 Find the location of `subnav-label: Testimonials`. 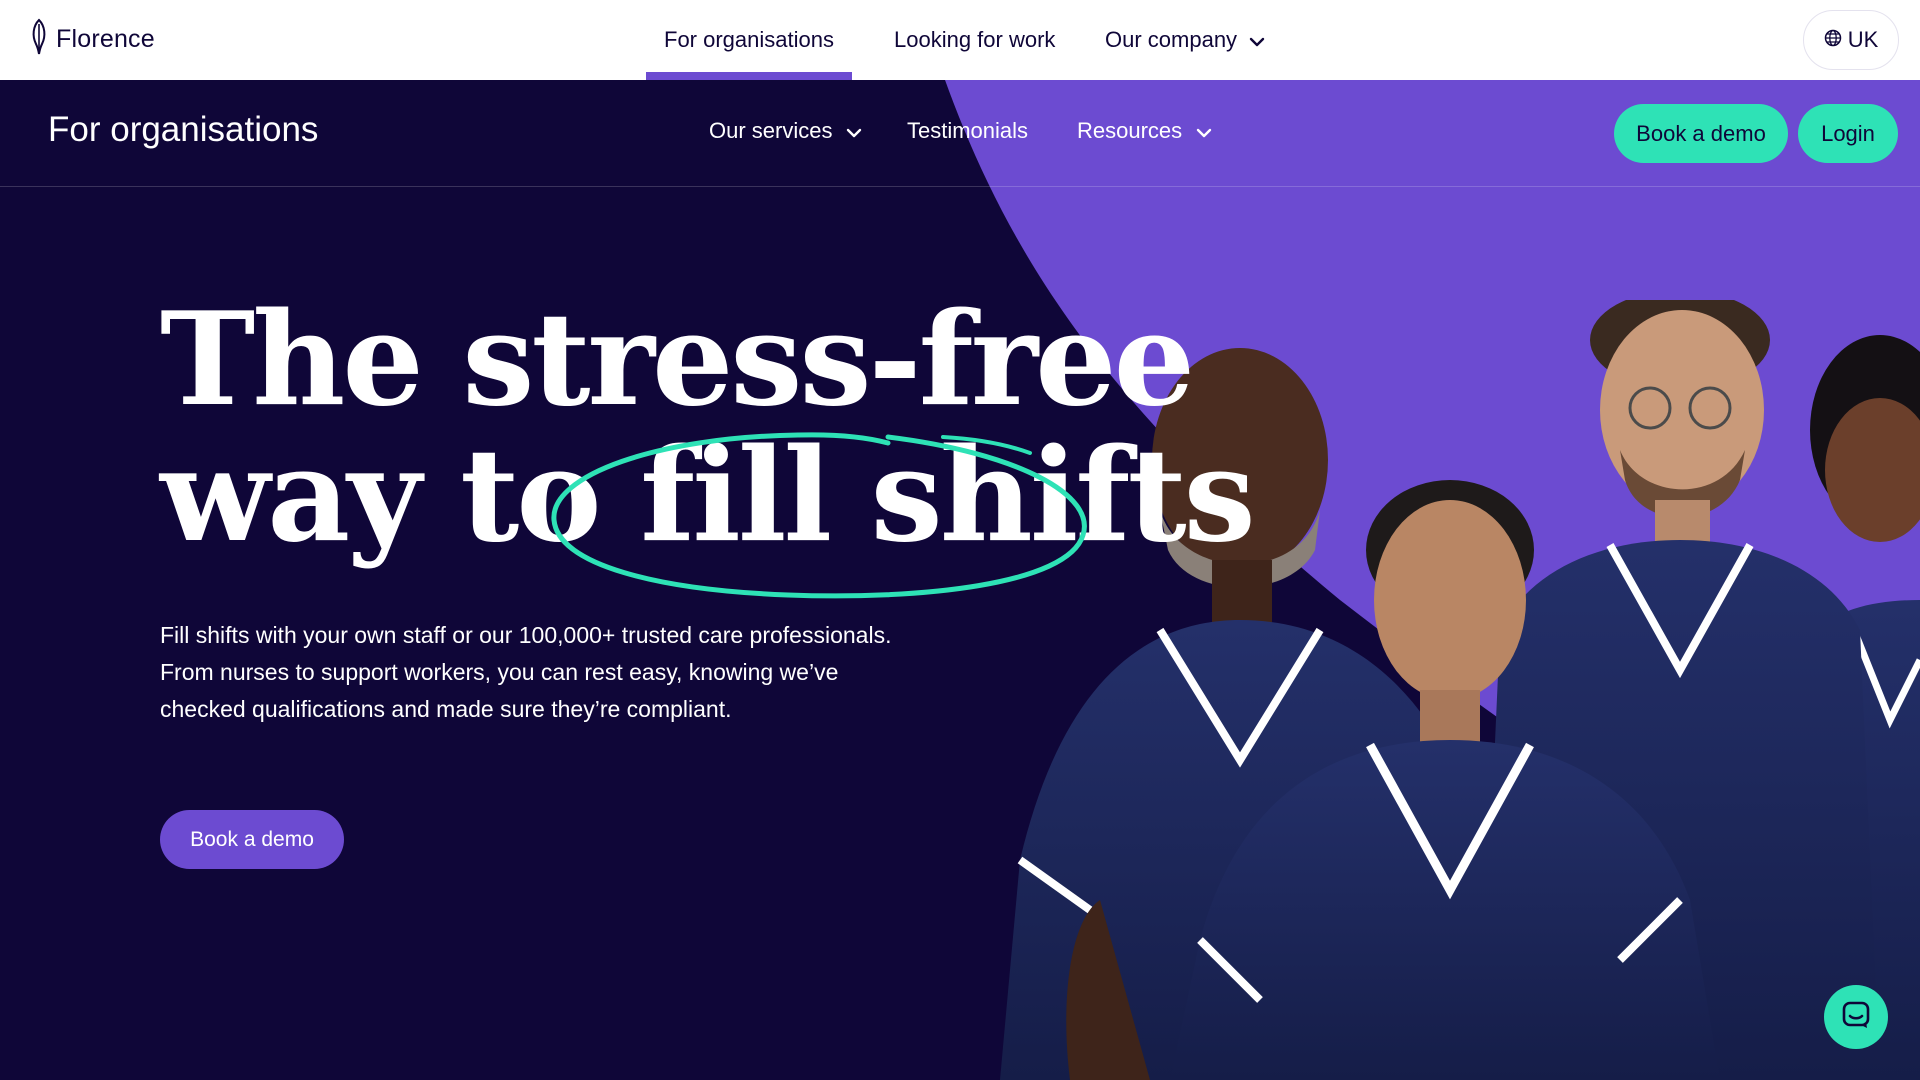

subnav-label: Testimonials is located at coordinates (968, 130).